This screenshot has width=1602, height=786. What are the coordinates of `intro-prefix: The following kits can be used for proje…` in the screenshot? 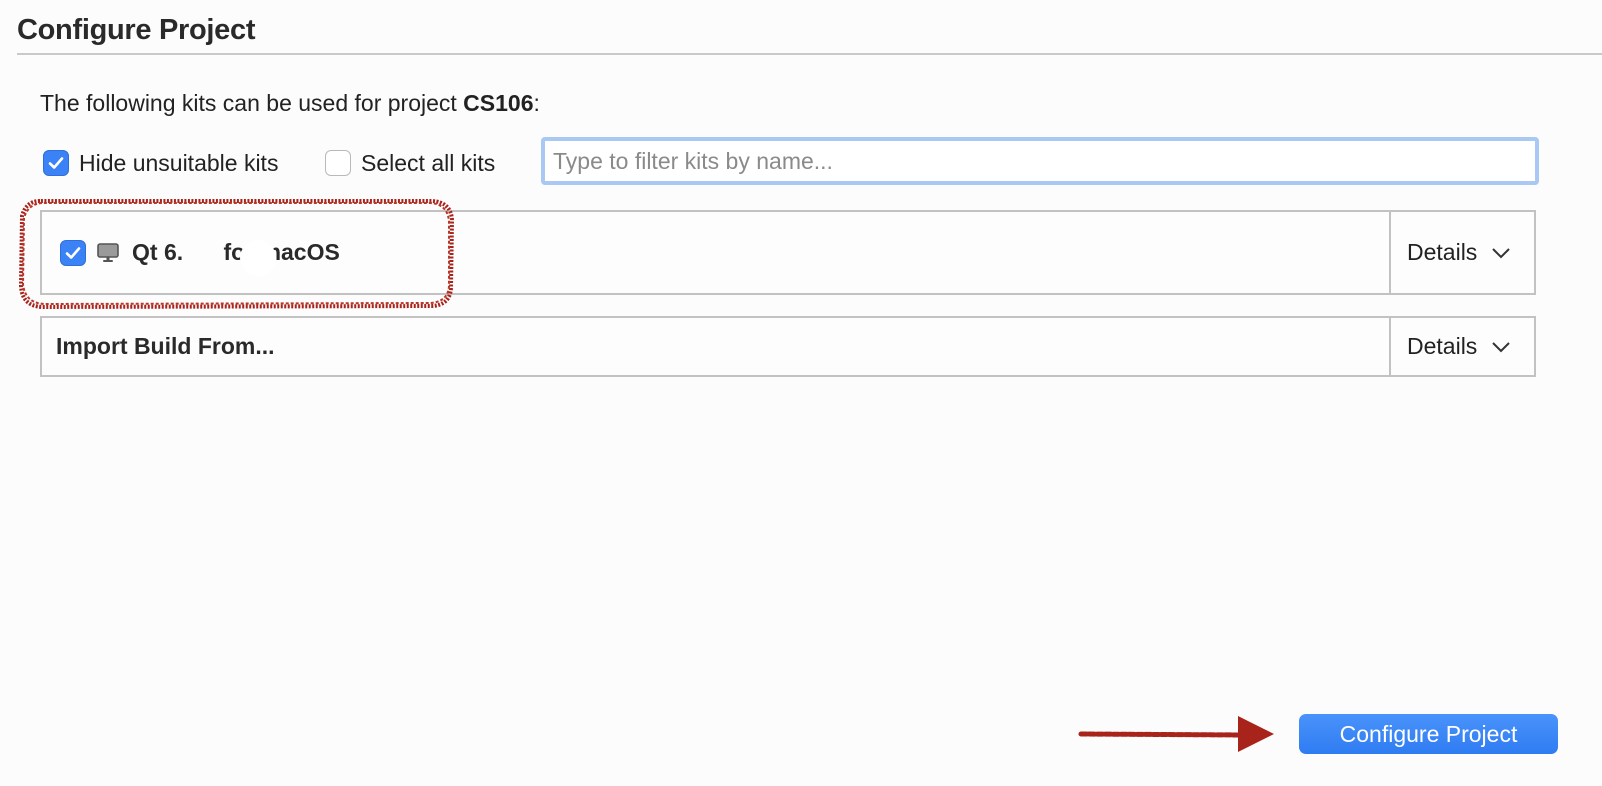 It's located at (252, 103).